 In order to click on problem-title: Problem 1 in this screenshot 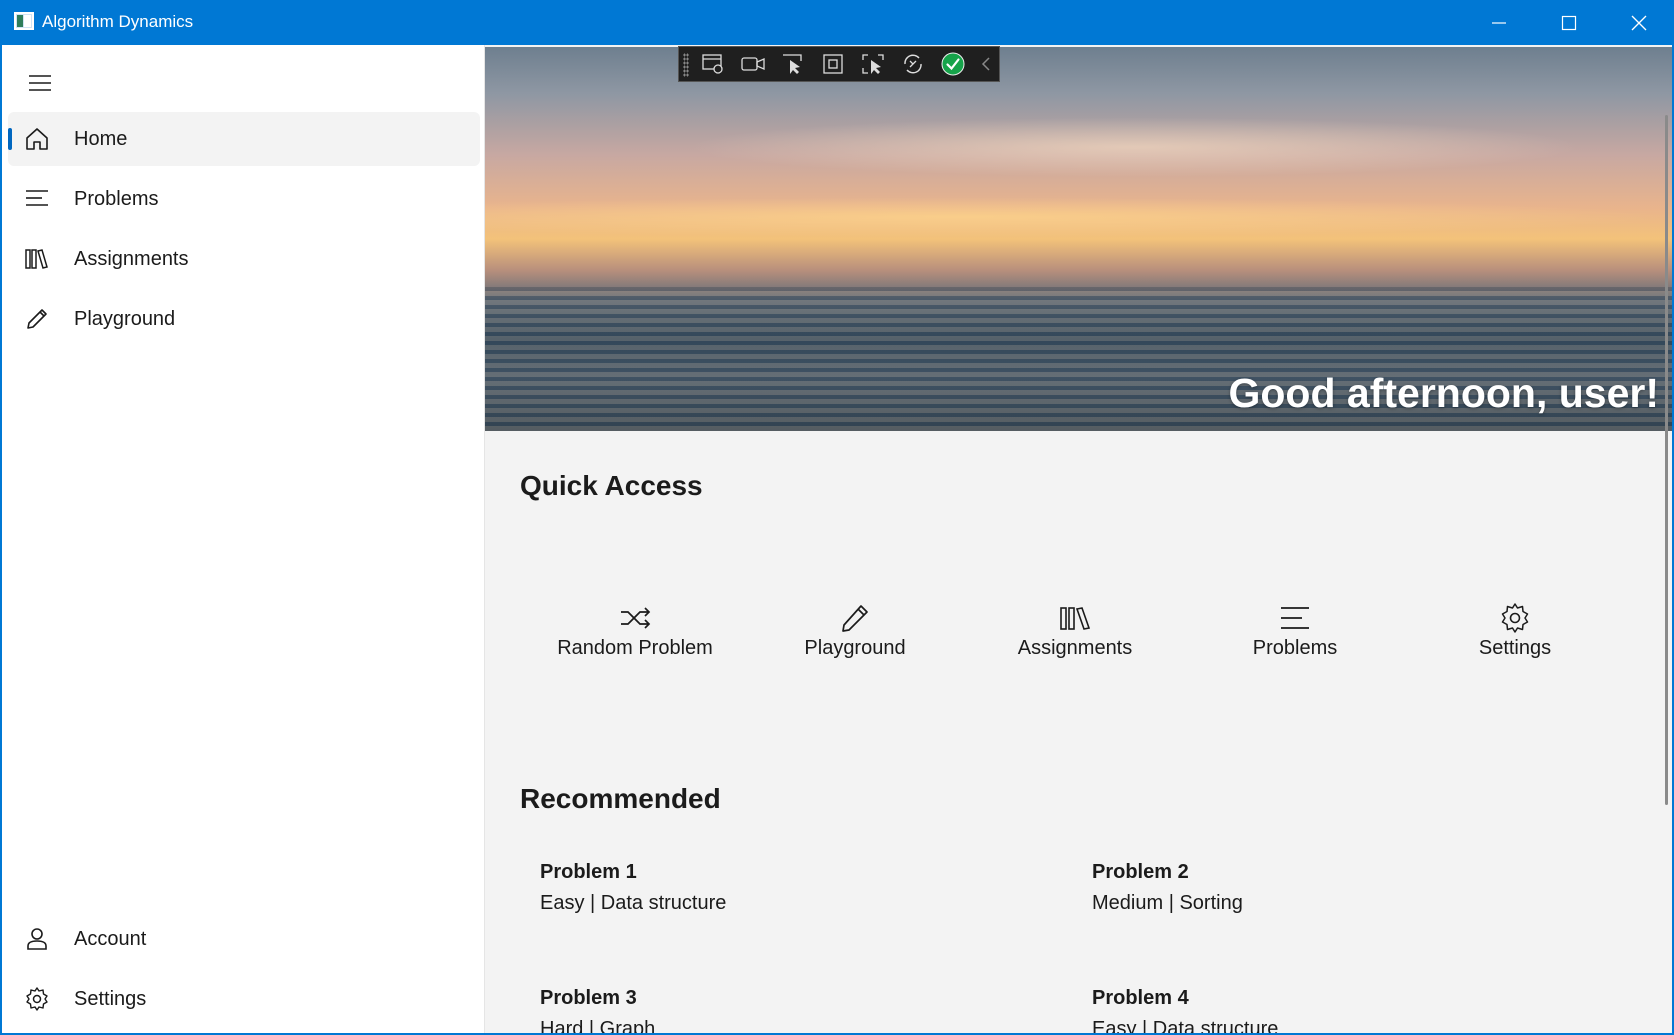, I will do `click(588, 872)`.